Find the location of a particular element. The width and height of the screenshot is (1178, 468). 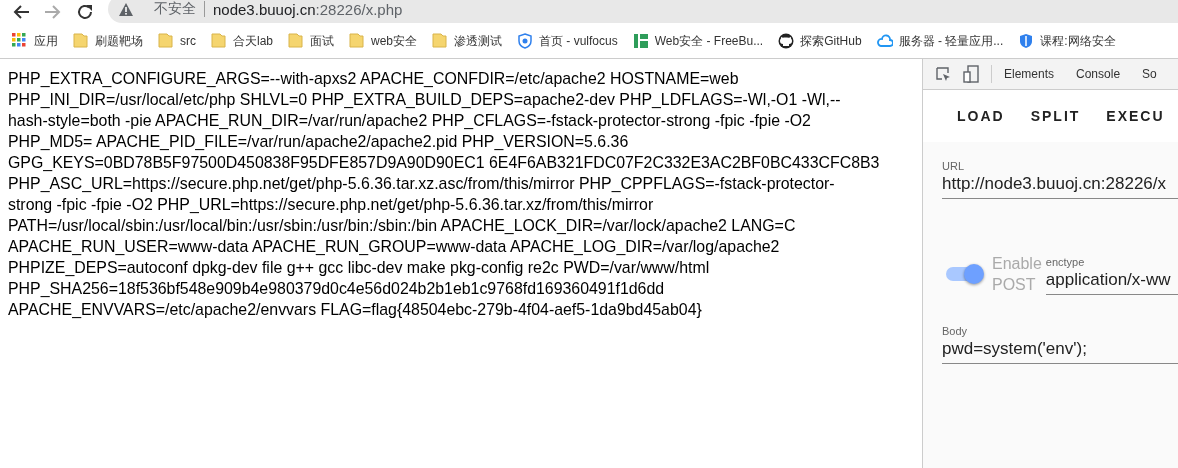

hackbar-button: EXECU is located at coordinates (1135, 116).